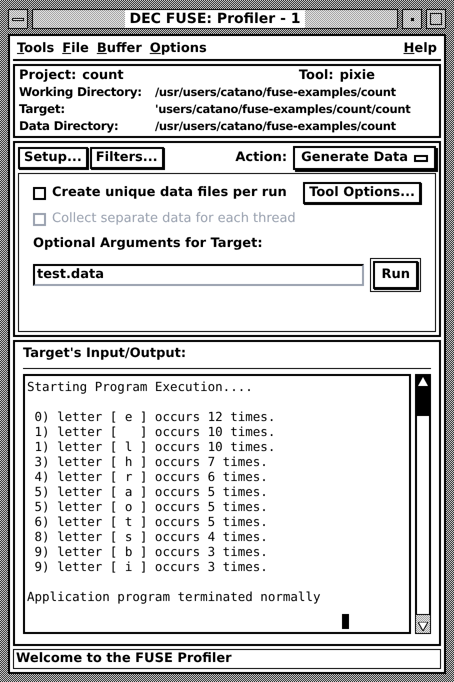 The width and height of the screenshot is (454, 682). Describe the element at coordinates (151, 491) in the screenshot. I see `output-line: 5) letter [ a ] occurs 5 times.` at that location.